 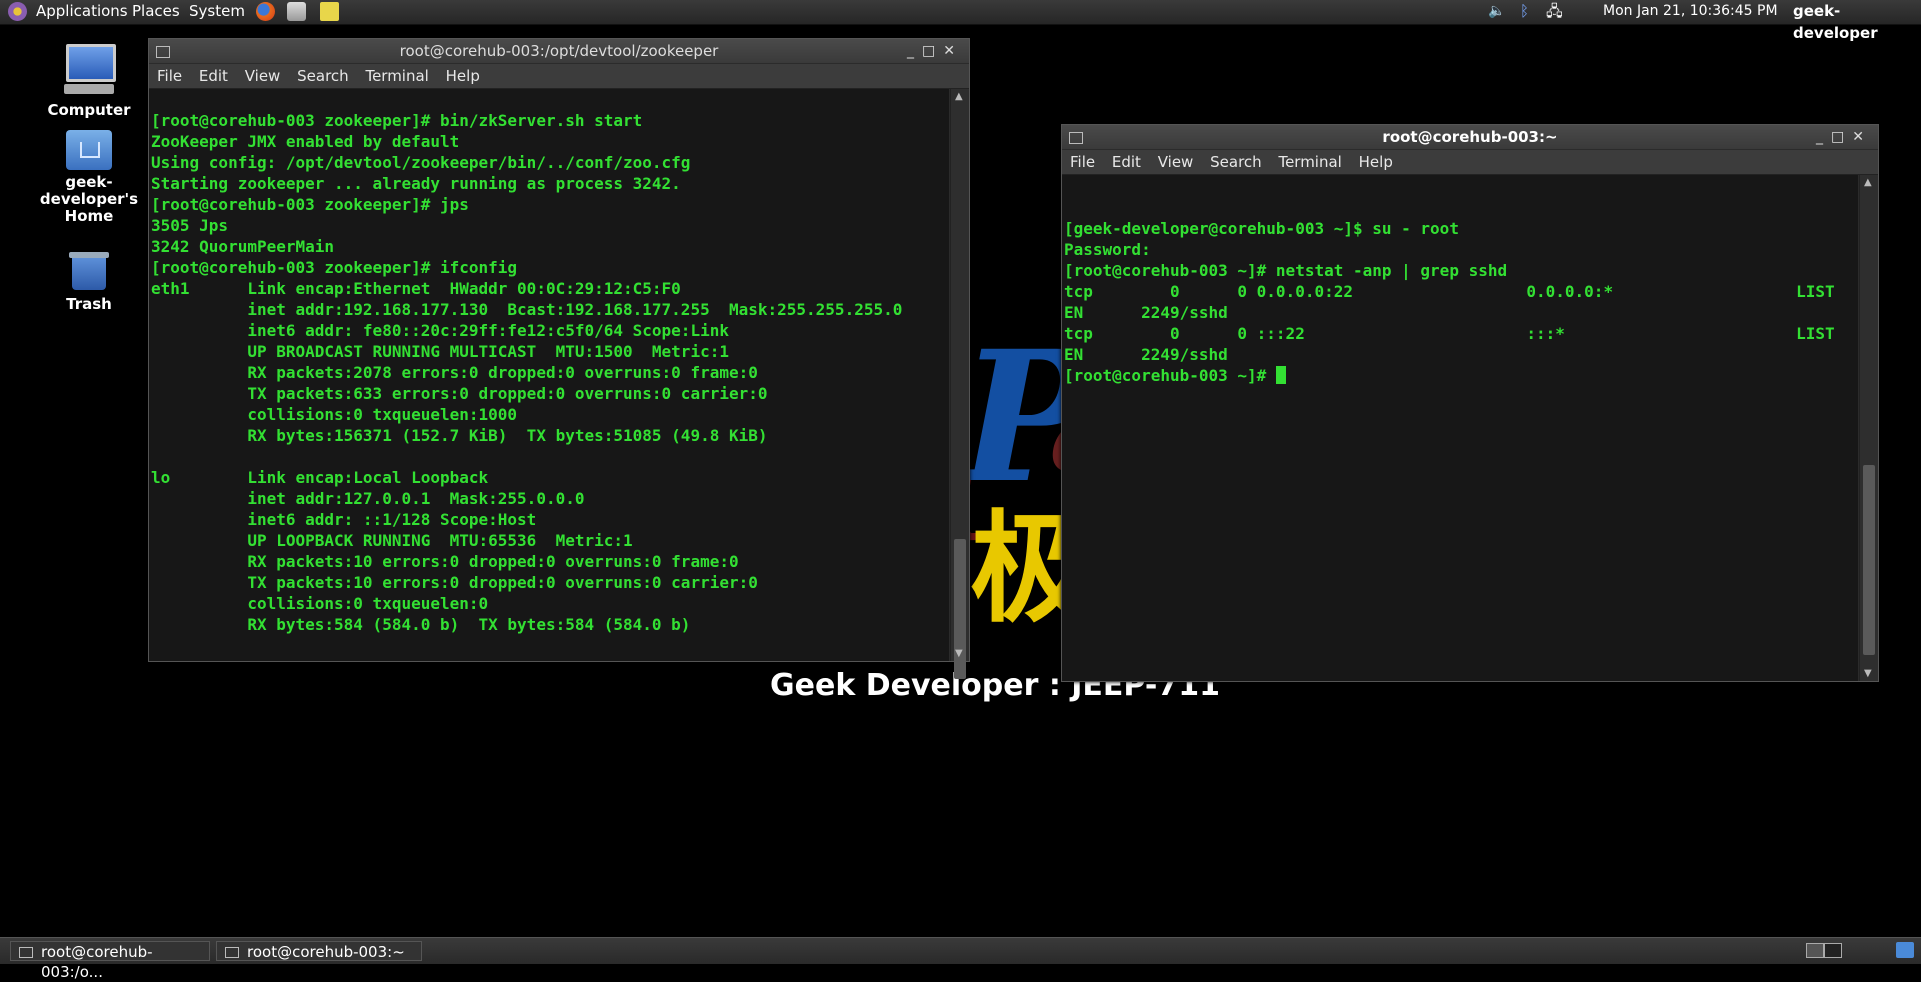 What do you see at coordinates (1857, 21) in the screenshot?
I see `user-name: geek-developer` at bounding box center [1857, 21].